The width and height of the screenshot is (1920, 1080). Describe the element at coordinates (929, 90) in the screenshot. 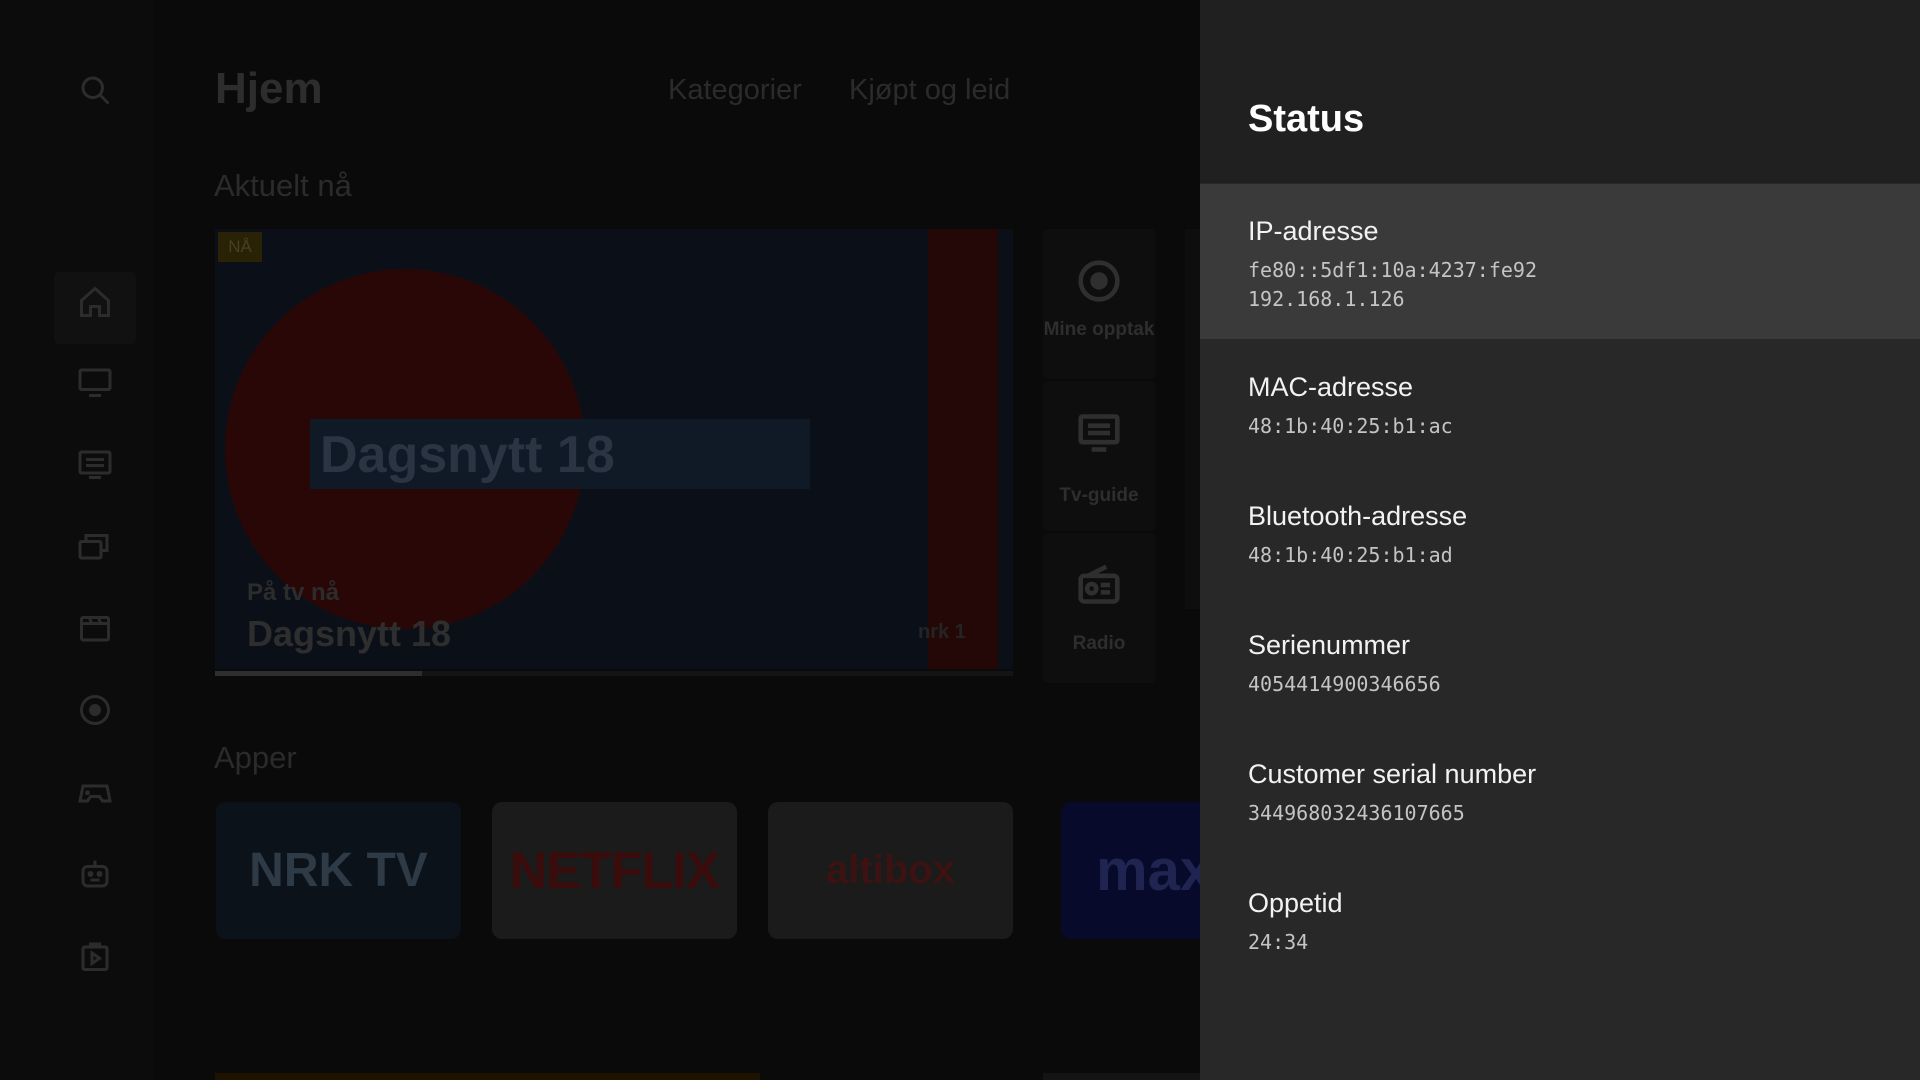

I see `tab-kjopt-og-leid: Kjøpt og leid` at that location.